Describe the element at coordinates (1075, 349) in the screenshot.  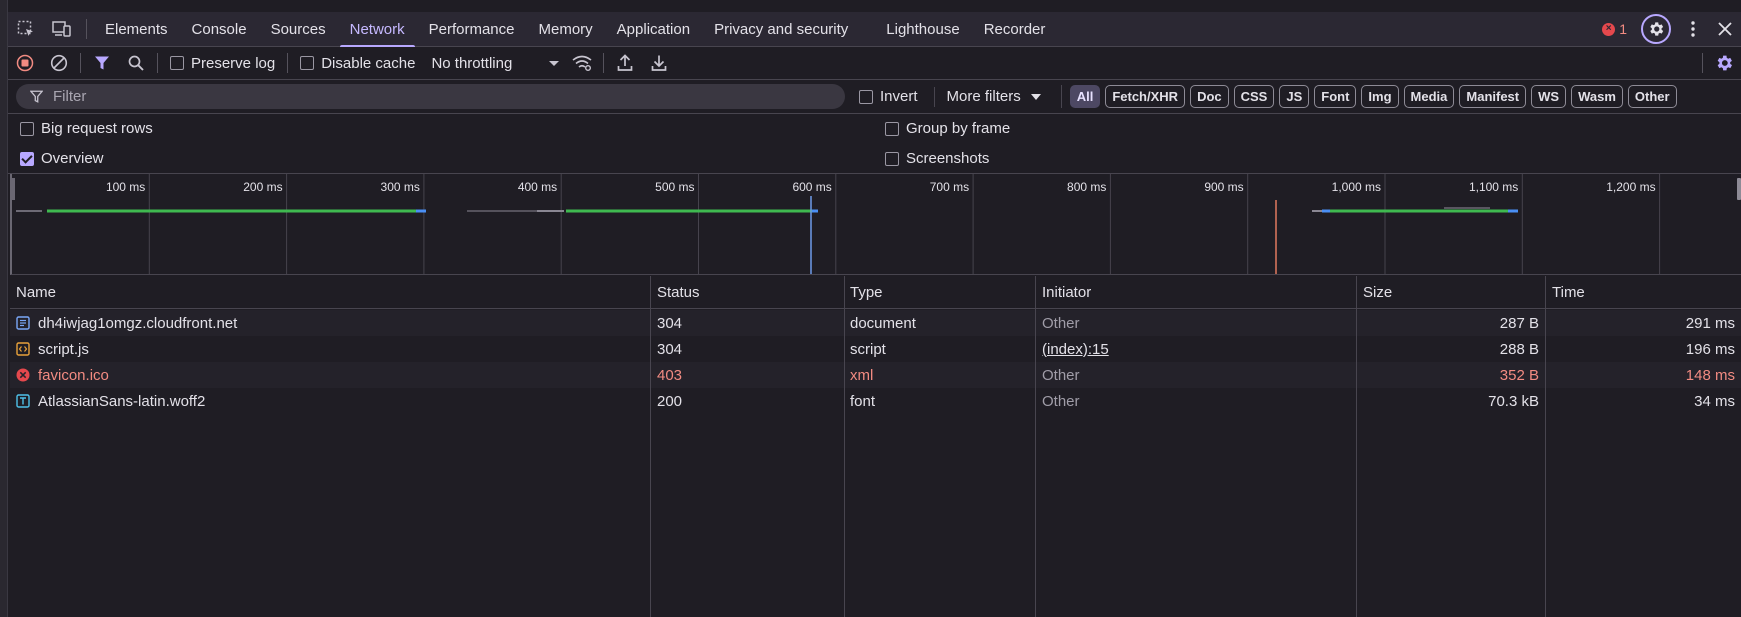
I see `initiator-link: (index):15` at that location.